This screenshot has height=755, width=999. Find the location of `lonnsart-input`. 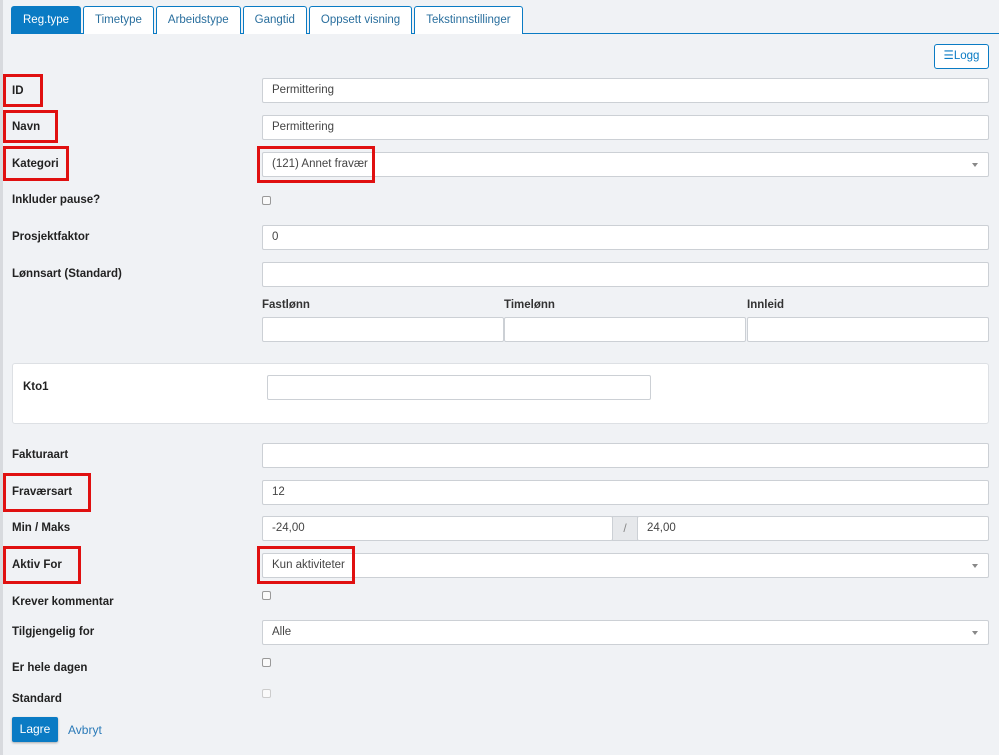

lonnsart-input is located at coordinates (625, 274).